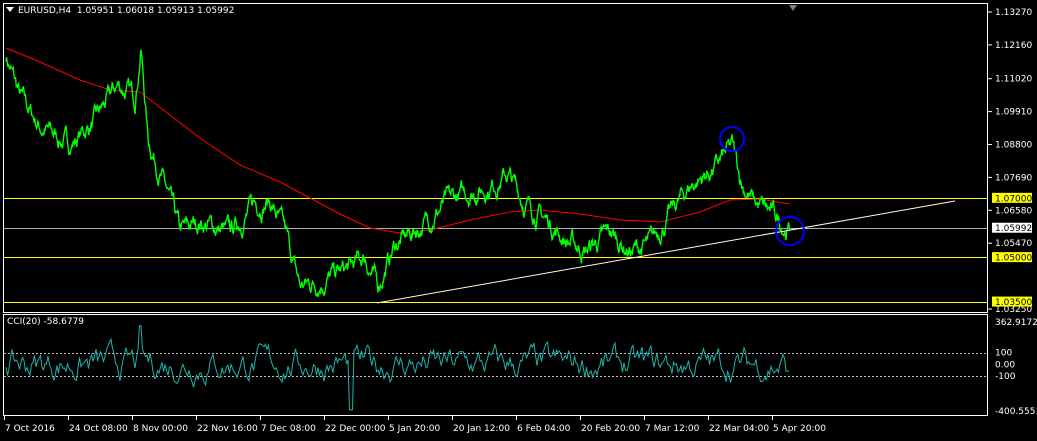  What do you see at coordinates (1013, 244) in the screenshot?
I see `price-tick-label: 1.05470` at bounding box center [1013, 244].